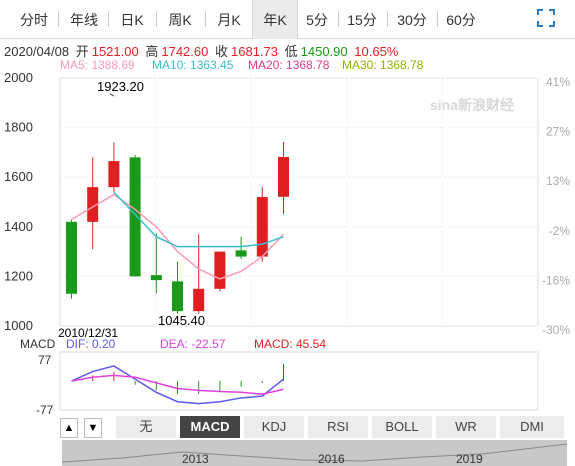  Describe the element at coordinates (466, 427) in the screenshot. I see `indicator-wr: WR` at that location.